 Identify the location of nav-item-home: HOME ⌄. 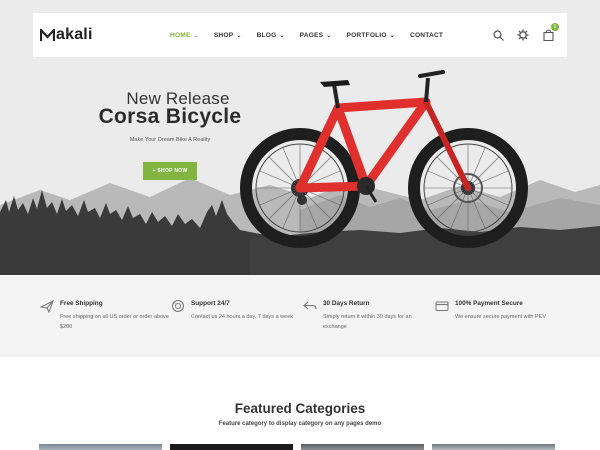
(184, 35).